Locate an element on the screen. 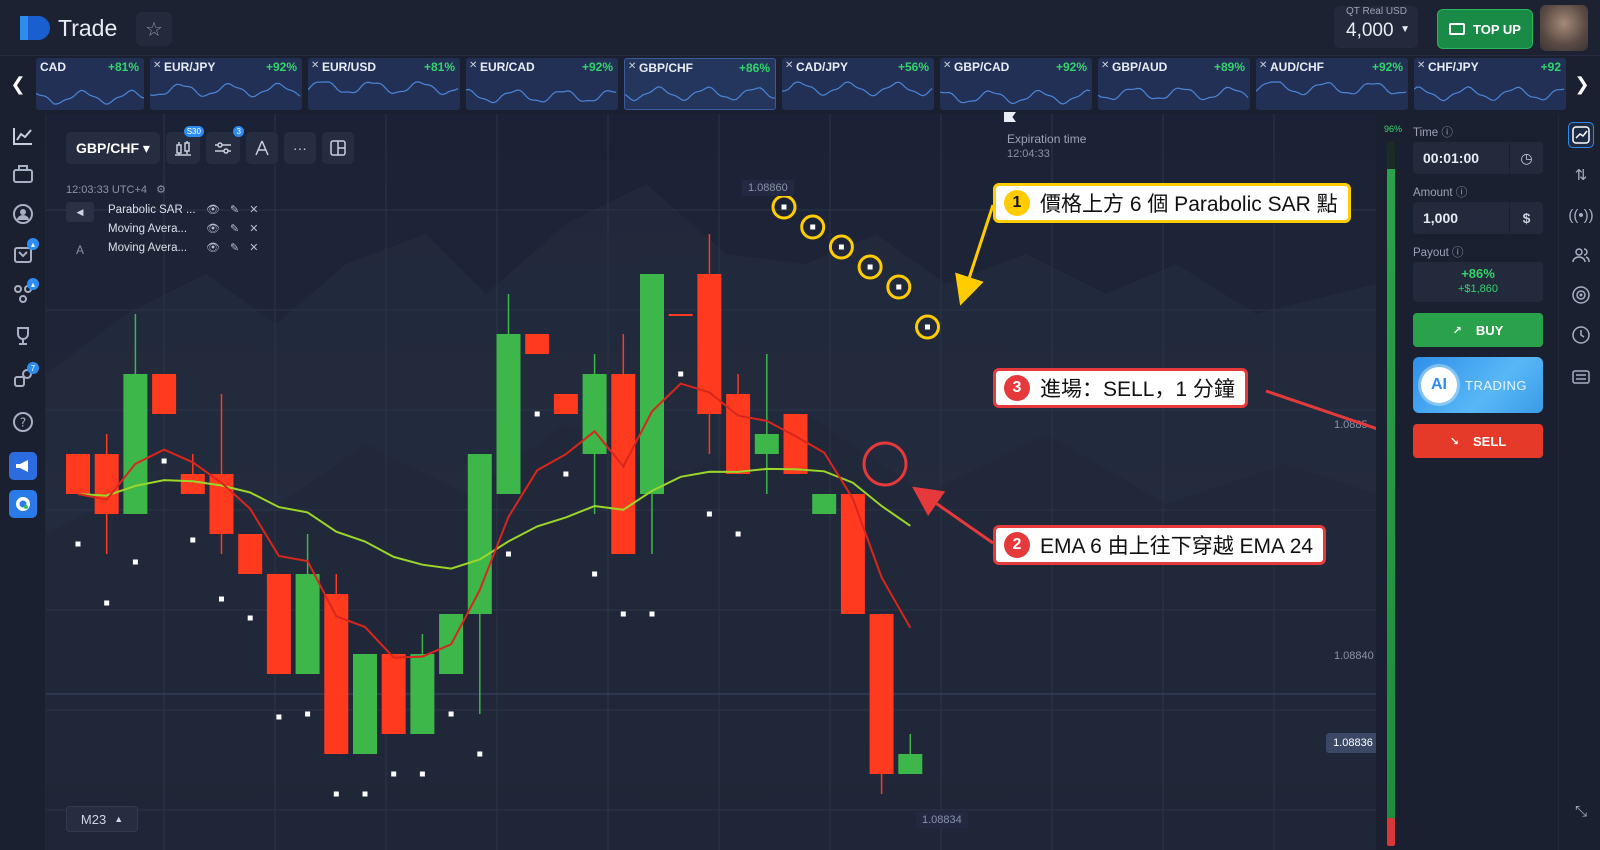 Image resolution: width=1600 pixels, height=850 pixels. indicator-row: A Moving Avera... 👁 ✎ ✕ is located at coordinates (163, 249).